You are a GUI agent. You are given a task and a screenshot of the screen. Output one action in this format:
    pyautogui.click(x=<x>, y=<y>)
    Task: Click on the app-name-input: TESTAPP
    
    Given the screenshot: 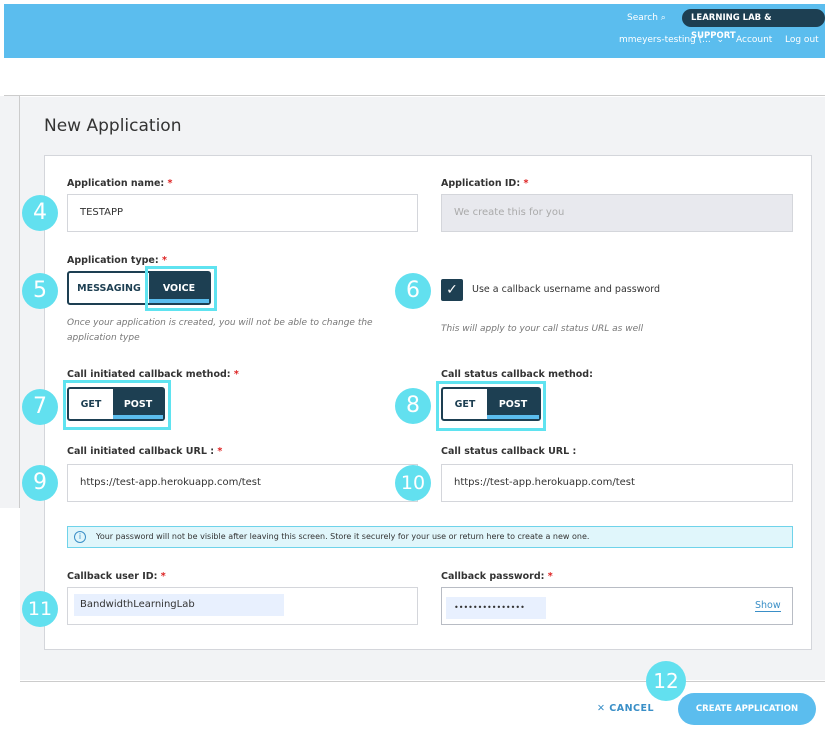 What is the action you would take?
    pyautogui.click(x=242, y=213)
    